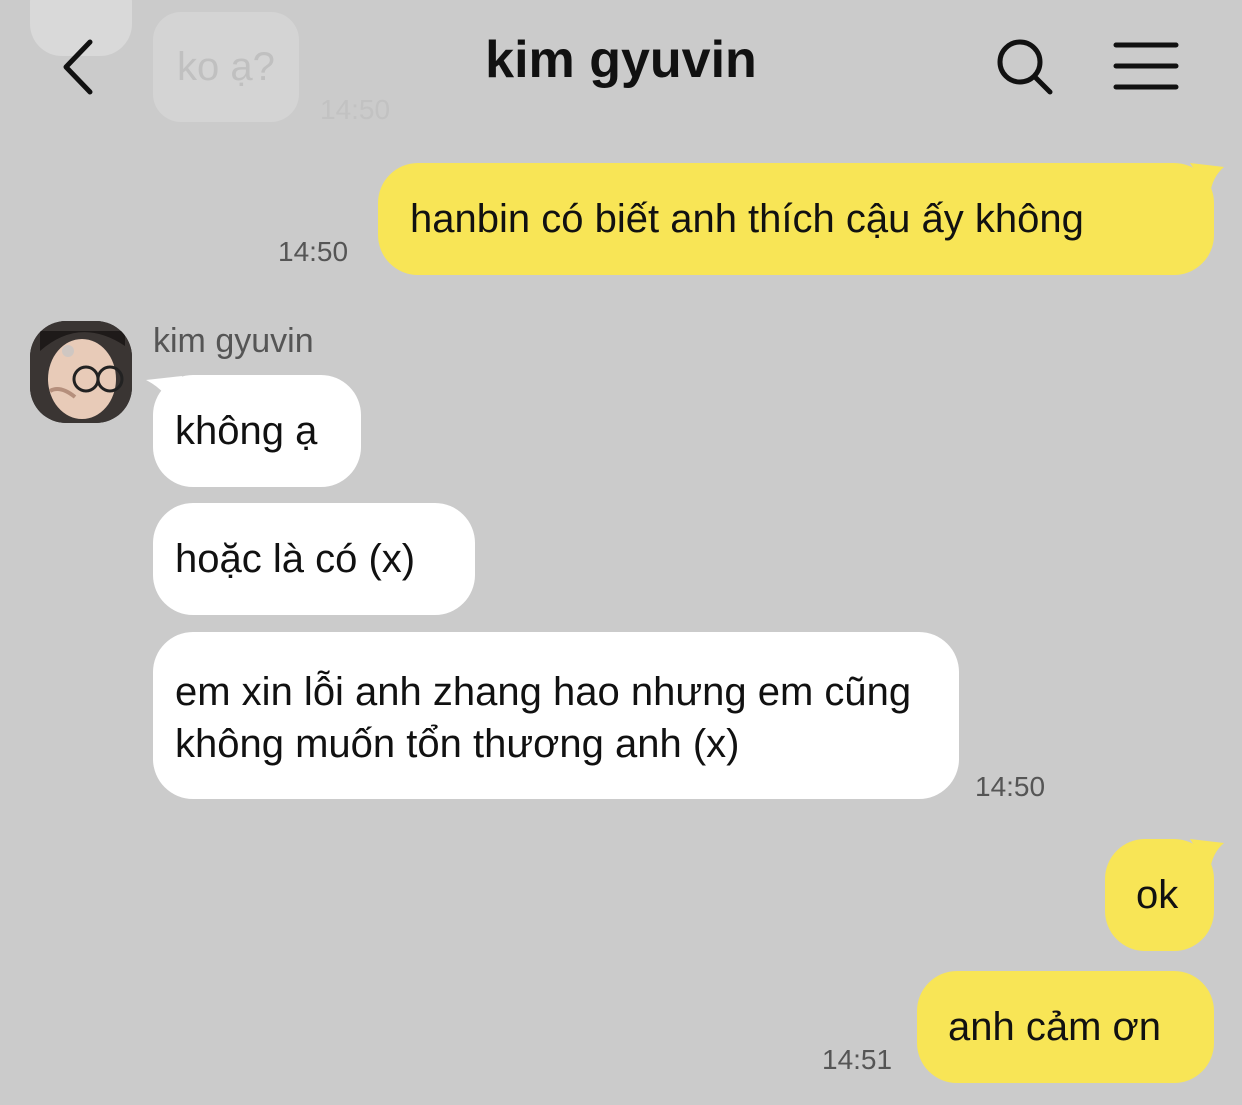 The width and height of the screenshot is (1242, 1105). I want to click on avatar, so click(81, 372).